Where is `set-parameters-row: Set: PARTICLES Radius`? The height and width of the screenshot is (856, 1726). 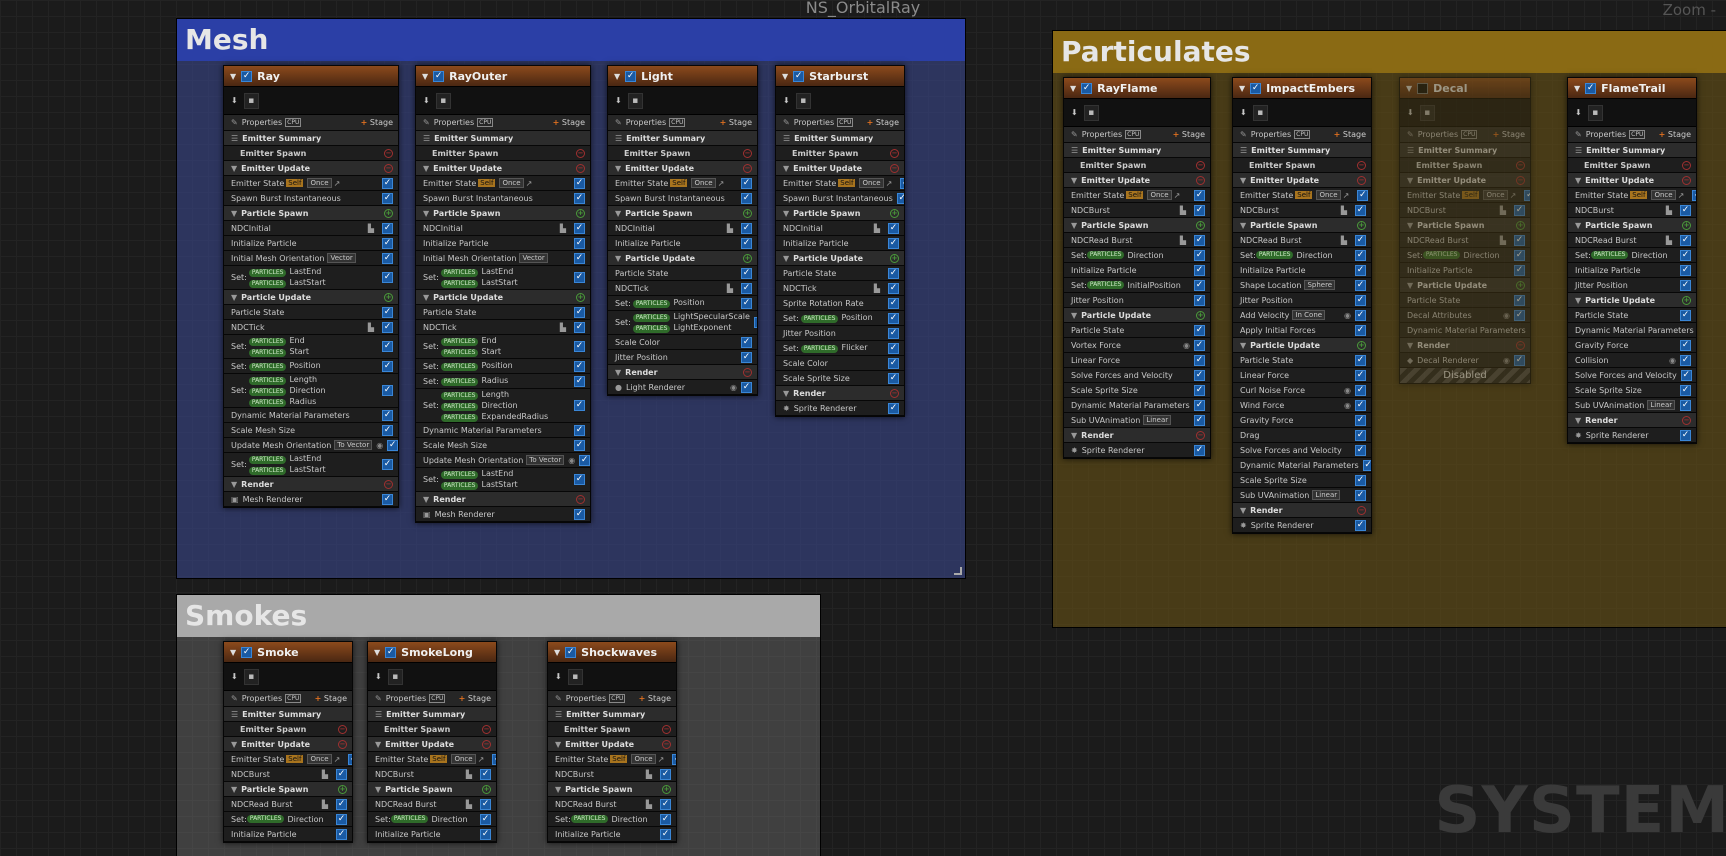
set-parameters-row: Set: PARTICLES Radius is located at coordinates (503, 381).